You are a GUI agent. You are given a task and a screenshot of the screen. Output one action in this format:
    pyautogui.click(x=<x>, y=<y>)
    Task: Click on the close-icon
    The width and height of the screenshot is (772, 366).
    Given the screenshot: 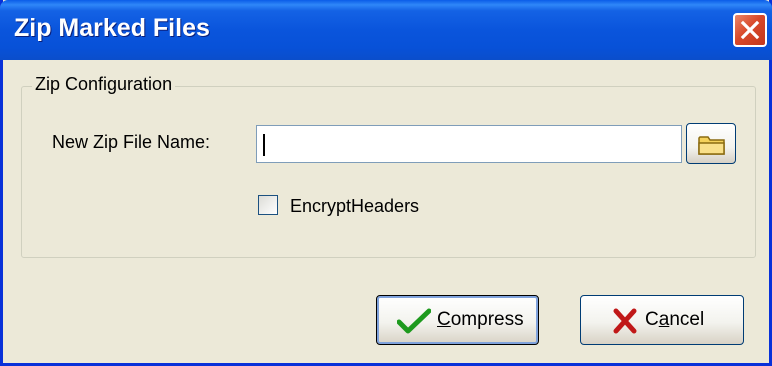 What is the action you would take?
    pyautogui.click(x=750, y=30)
    